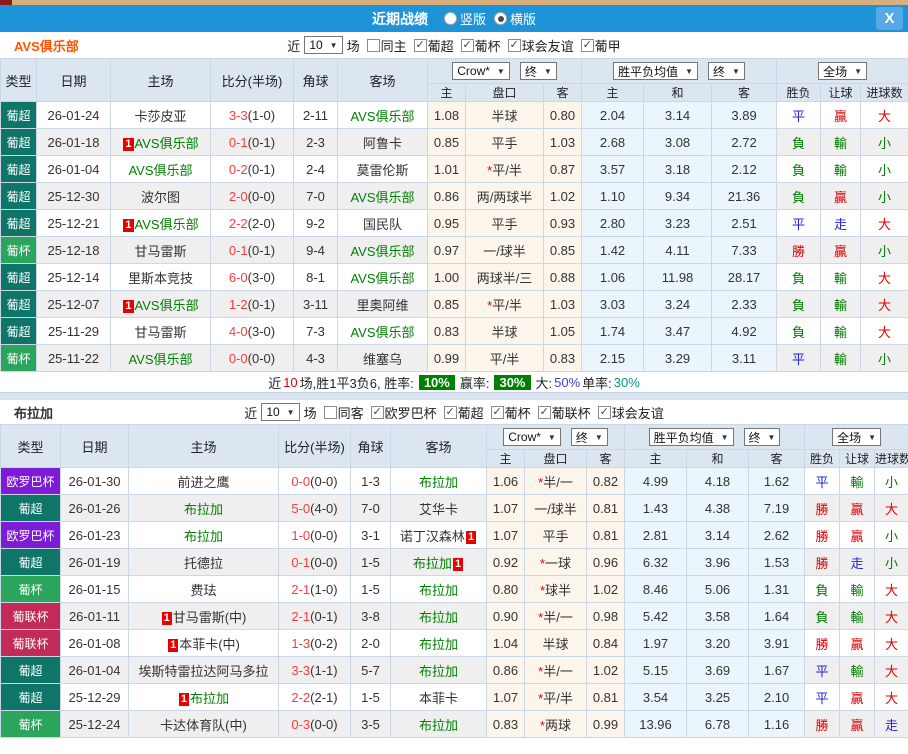 This screenshot has height=754, width=908. Describe the element at coordinates (744, 115) in the screenshot. I see `eu-away-odds: 3.89` at that location.